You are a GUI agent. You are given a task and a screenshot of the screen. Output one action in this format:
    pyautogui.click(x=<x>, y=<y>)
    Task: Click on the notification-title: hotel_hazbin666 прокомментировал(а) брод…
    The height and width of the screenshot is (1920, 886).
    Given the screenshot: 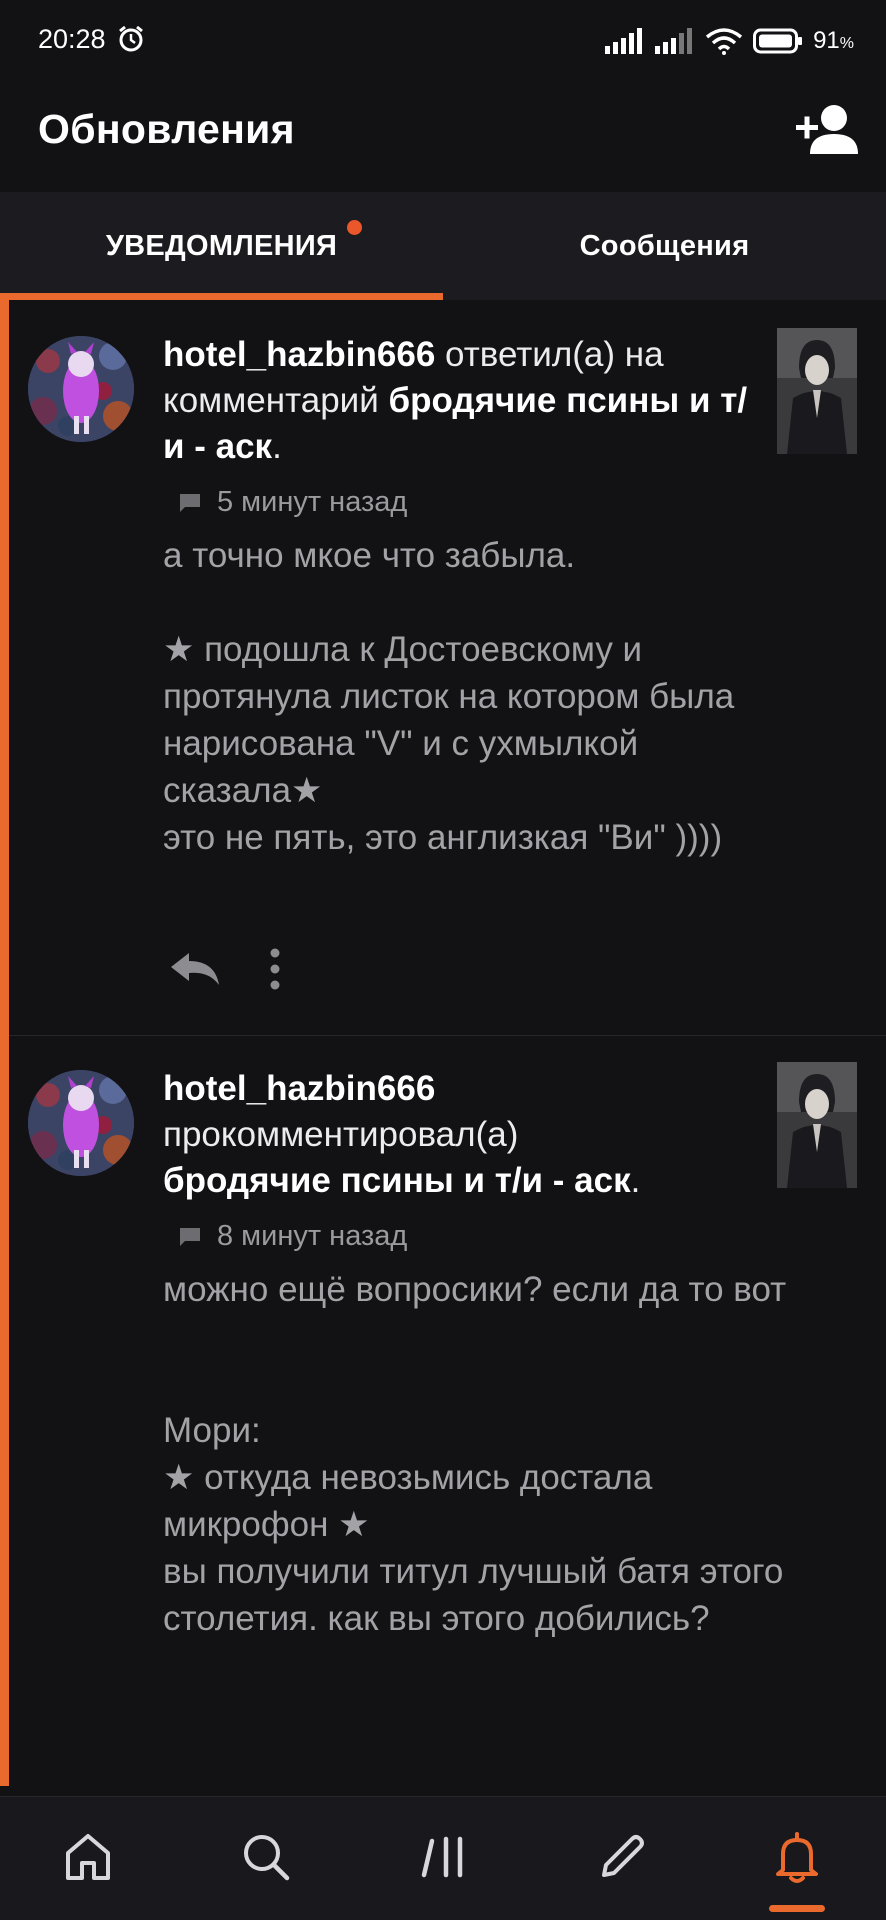 What is the action you would take?
    pyautogui.click(x=402, y=1134)
    